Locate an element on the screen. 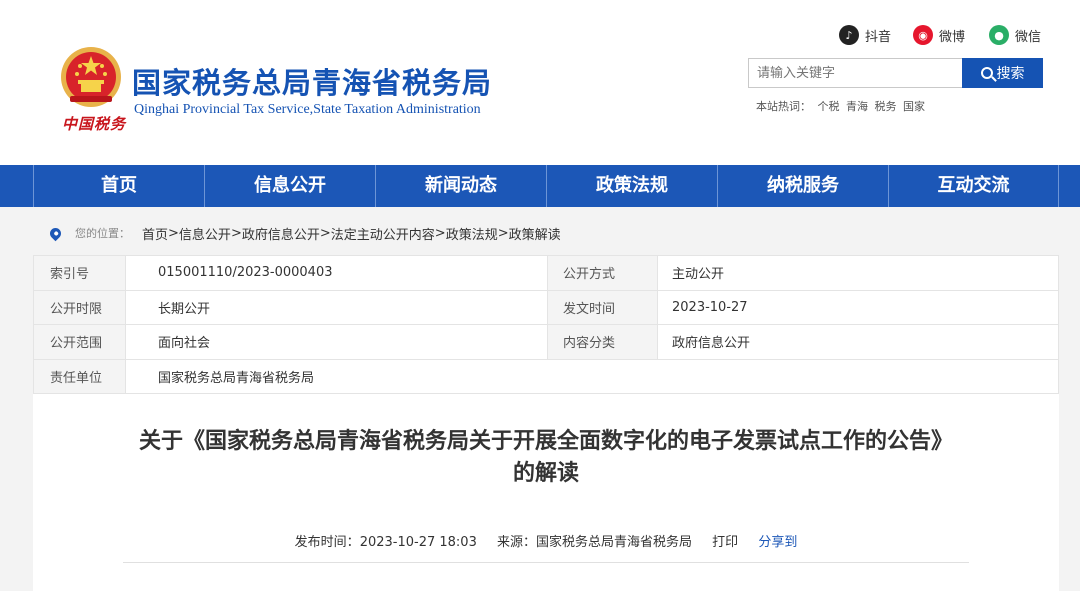 This screenshot has width=1080, height=591. share-button: 分享到 is located at coordinates (777, 542).